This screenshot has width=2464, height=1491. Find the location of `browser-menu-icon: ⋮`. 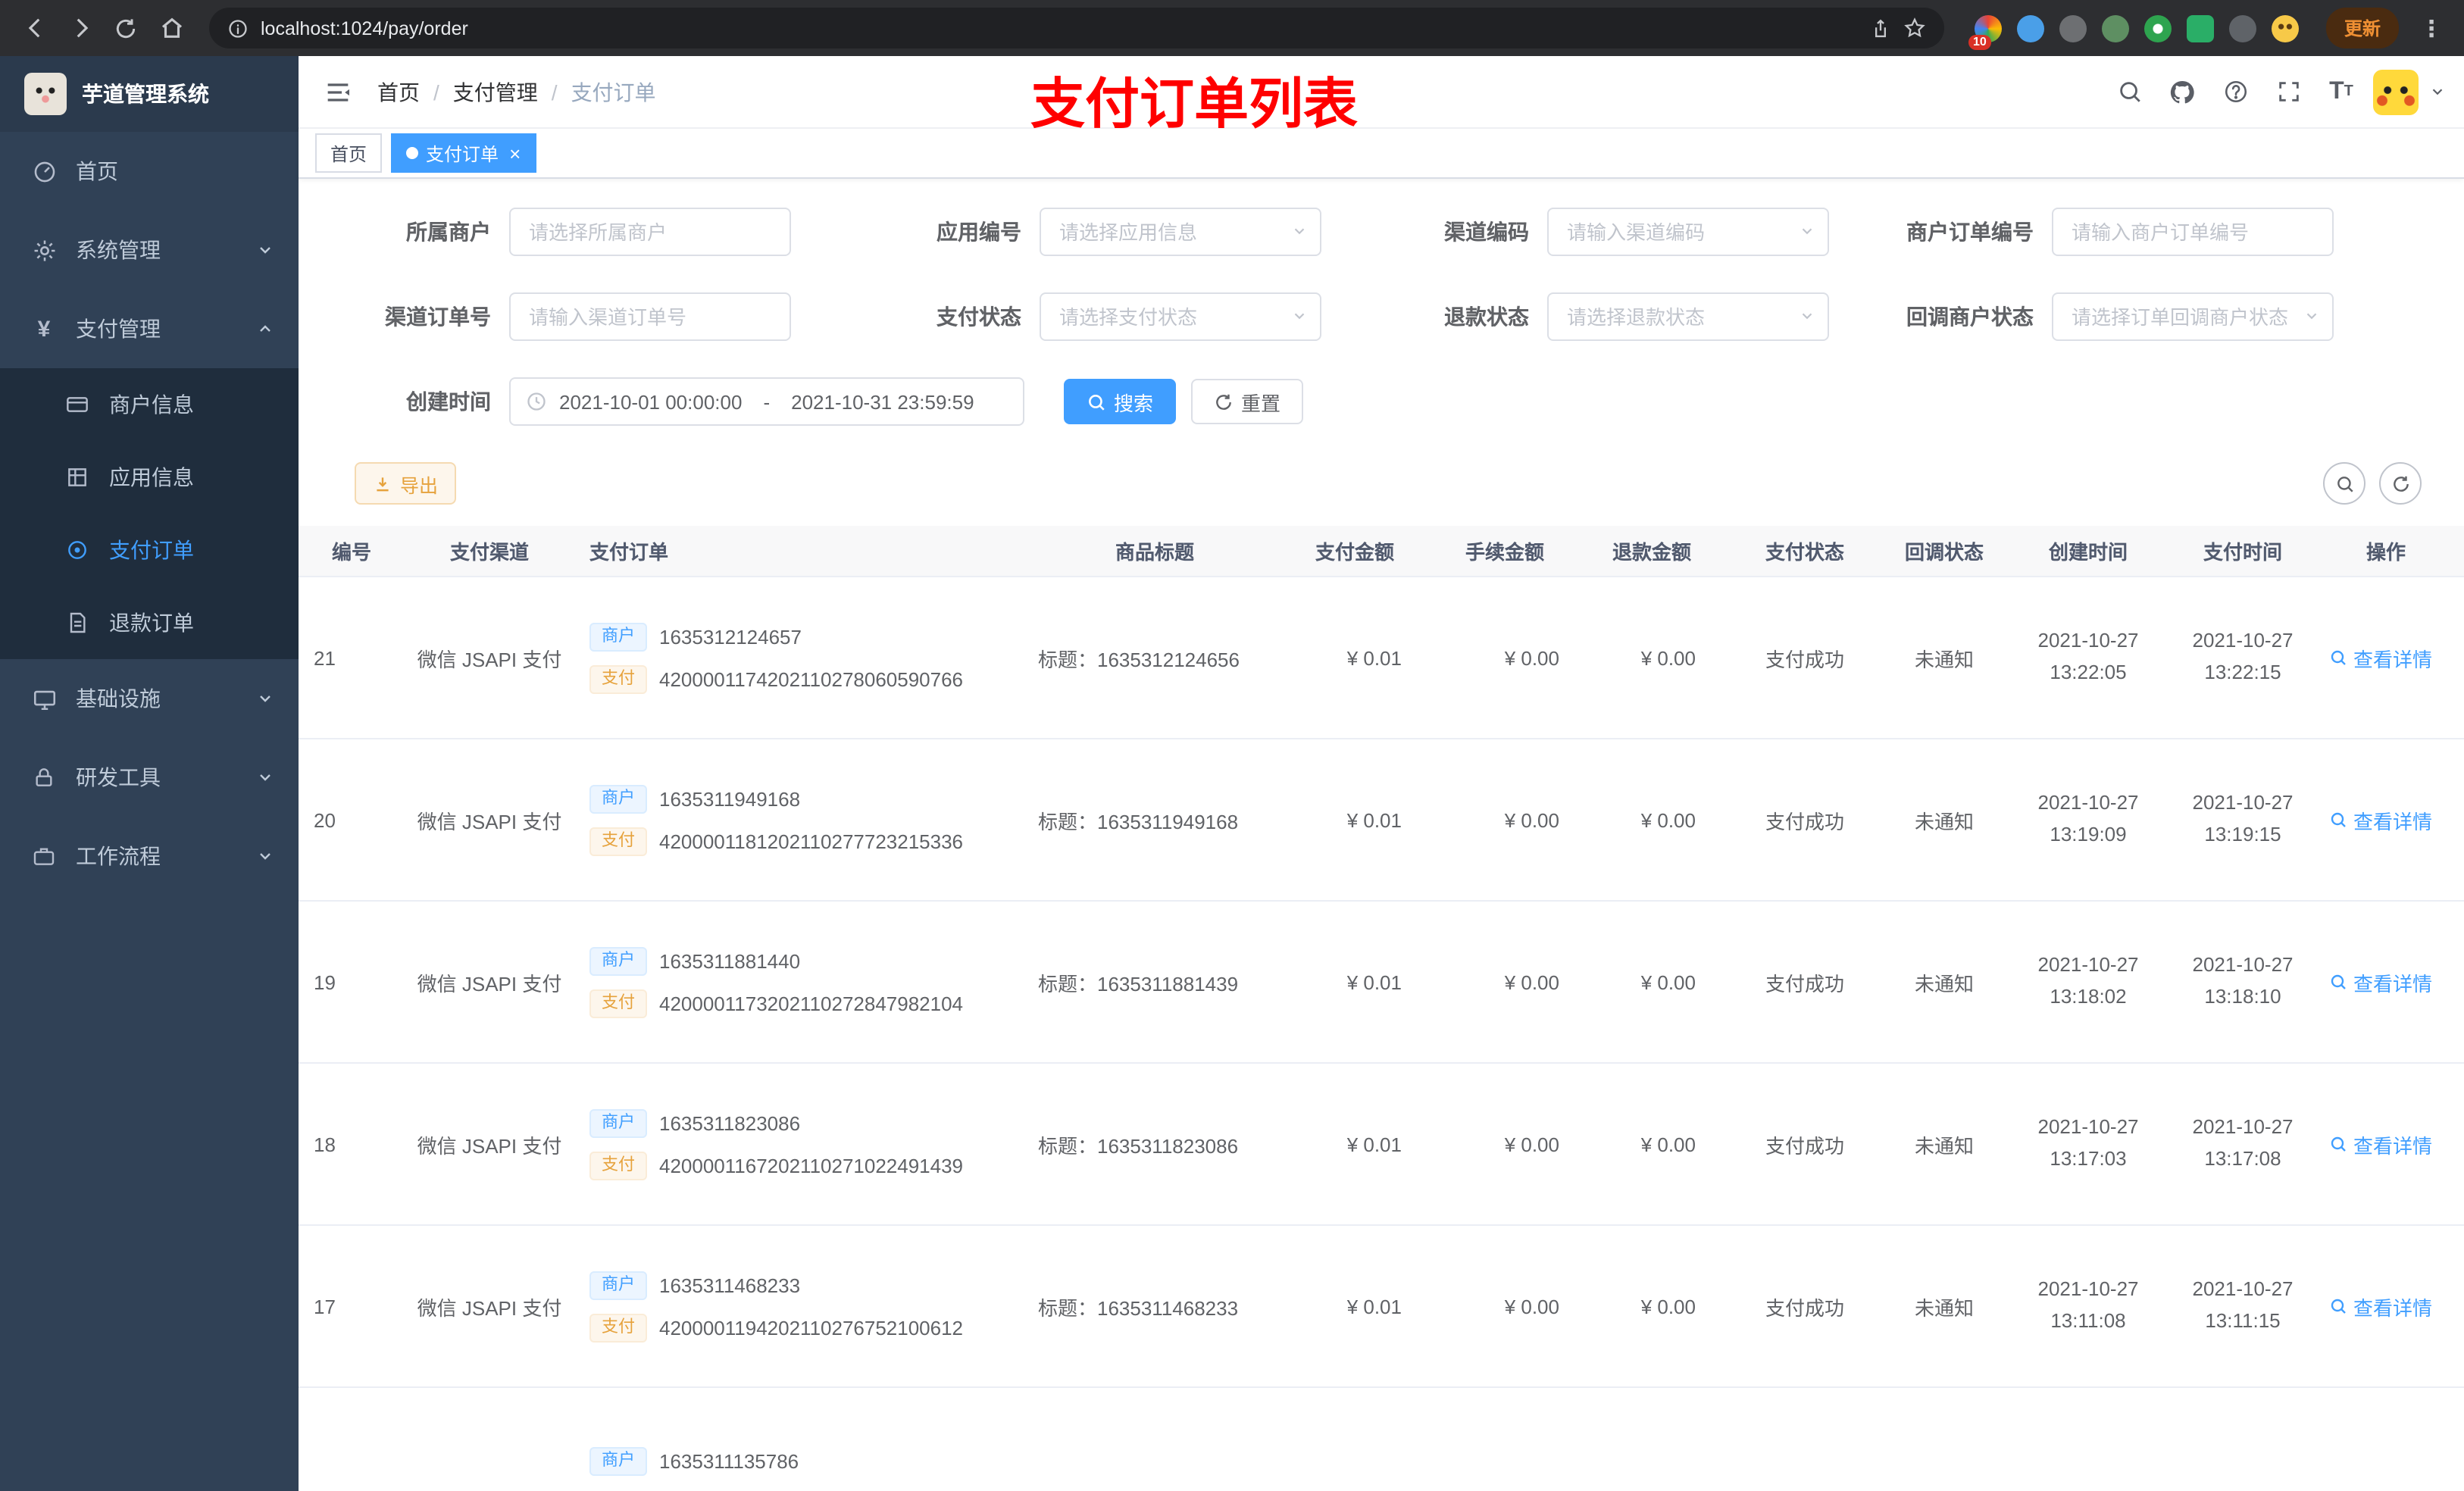

browser-menu-icon: ⋮ is located at coordinates (2431, 28).